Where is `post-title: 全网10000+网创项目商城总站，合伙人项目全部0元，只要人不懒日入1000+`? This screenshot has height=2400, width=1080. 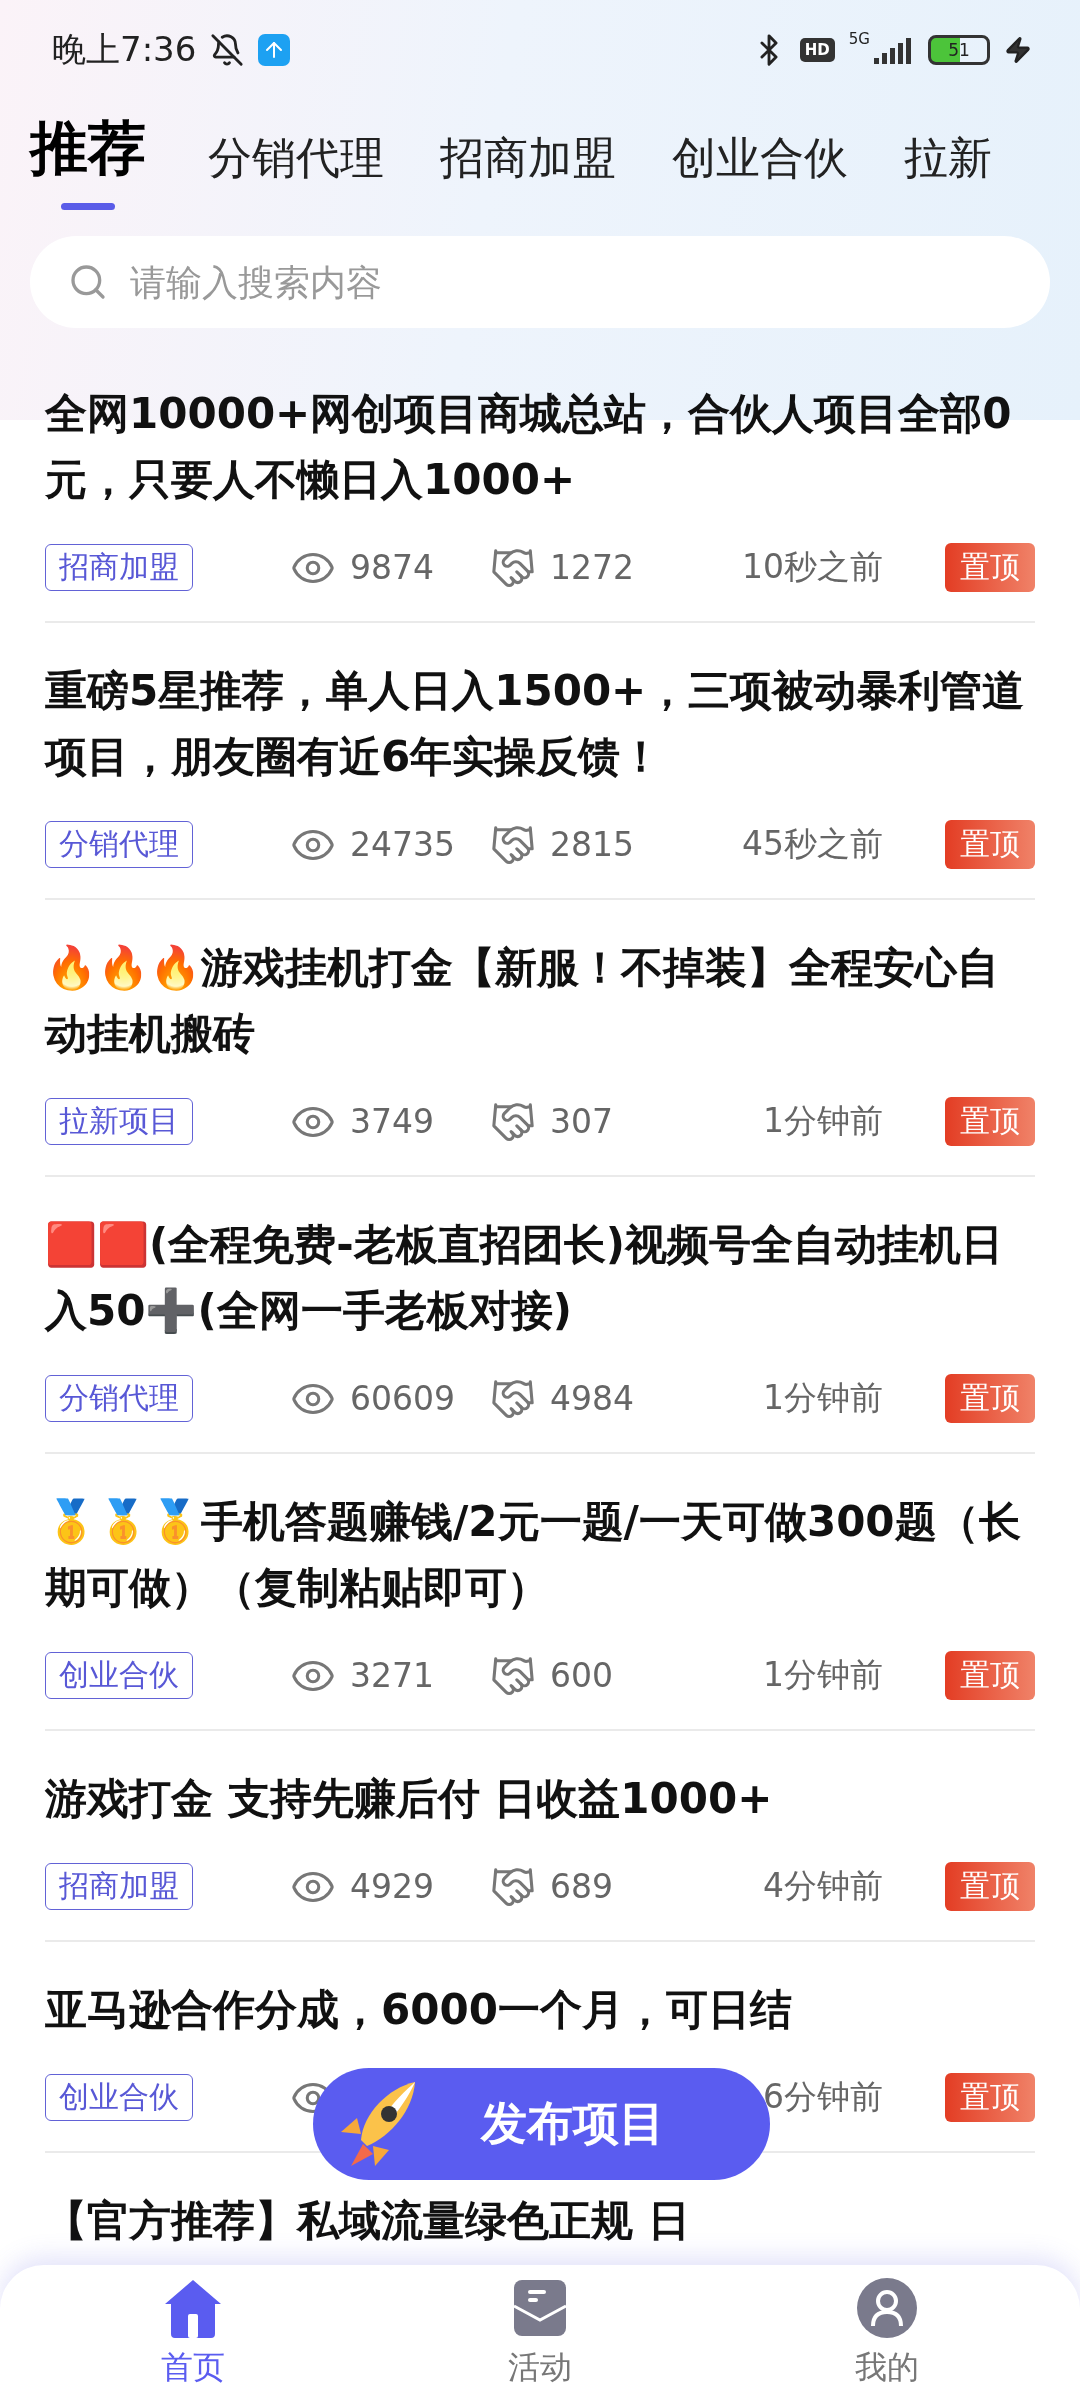
post-title: 全网10000+网创项目商城总站，合伙人项目全部0元，只要人不懒日入1000+ is located at coordinates (540, 447).